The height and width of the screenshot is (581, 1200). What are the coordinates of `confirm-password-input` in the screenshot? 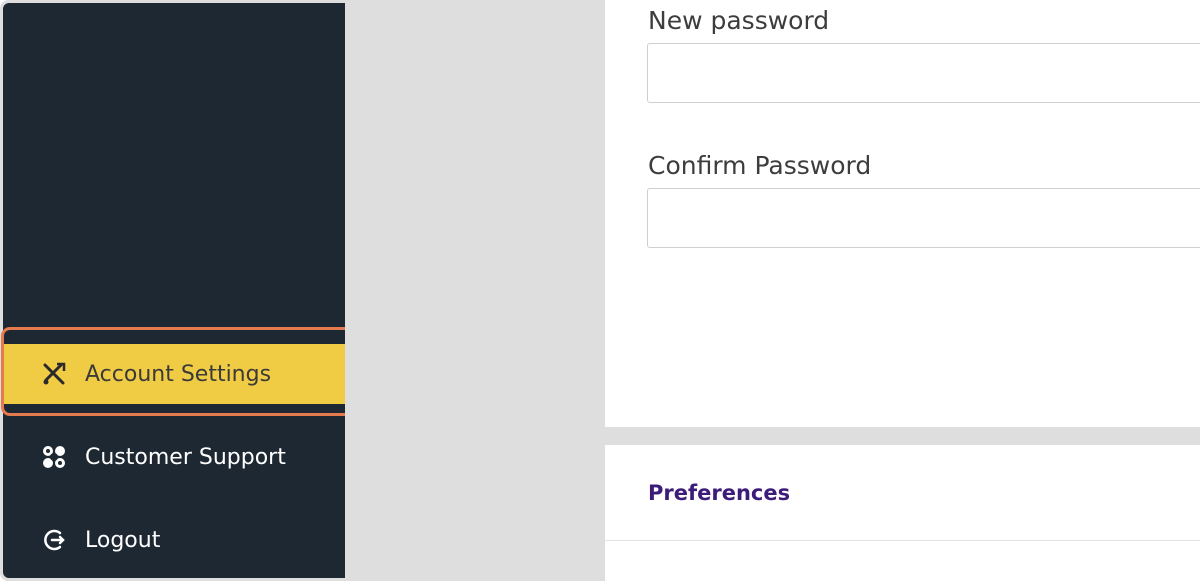 It's located at (923, 218).